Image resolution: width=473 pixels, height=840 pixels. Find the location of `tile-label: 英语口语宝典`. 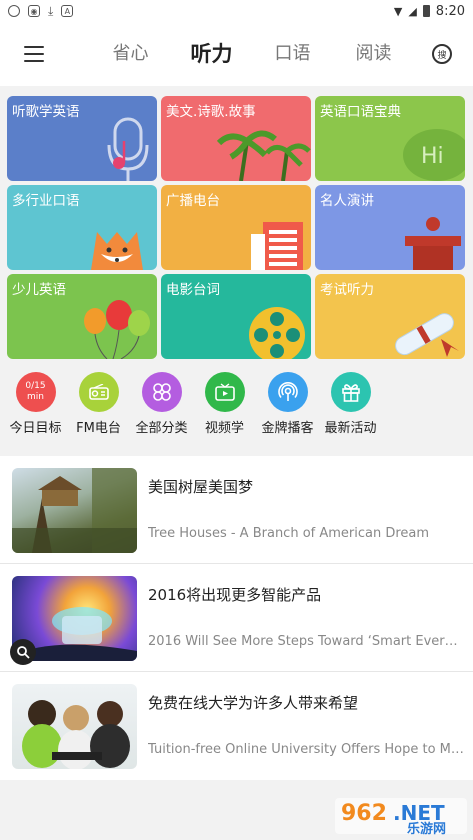

tile-label: 英语口语宝典 is located at coordinates (360, 112).